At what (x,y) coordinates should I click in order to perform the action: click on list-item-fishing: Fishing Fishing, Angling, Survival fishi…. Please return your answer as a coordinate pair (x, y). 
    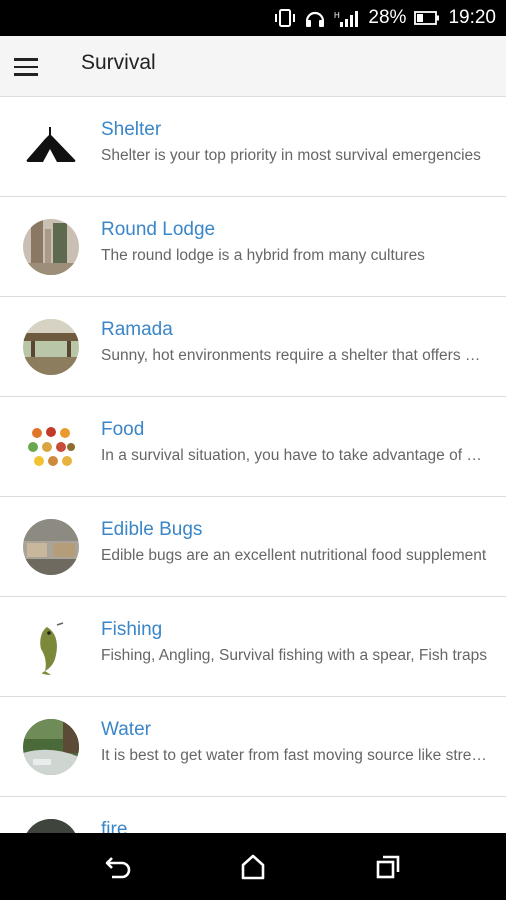
    Looking at the image, I should click on (253, 647).